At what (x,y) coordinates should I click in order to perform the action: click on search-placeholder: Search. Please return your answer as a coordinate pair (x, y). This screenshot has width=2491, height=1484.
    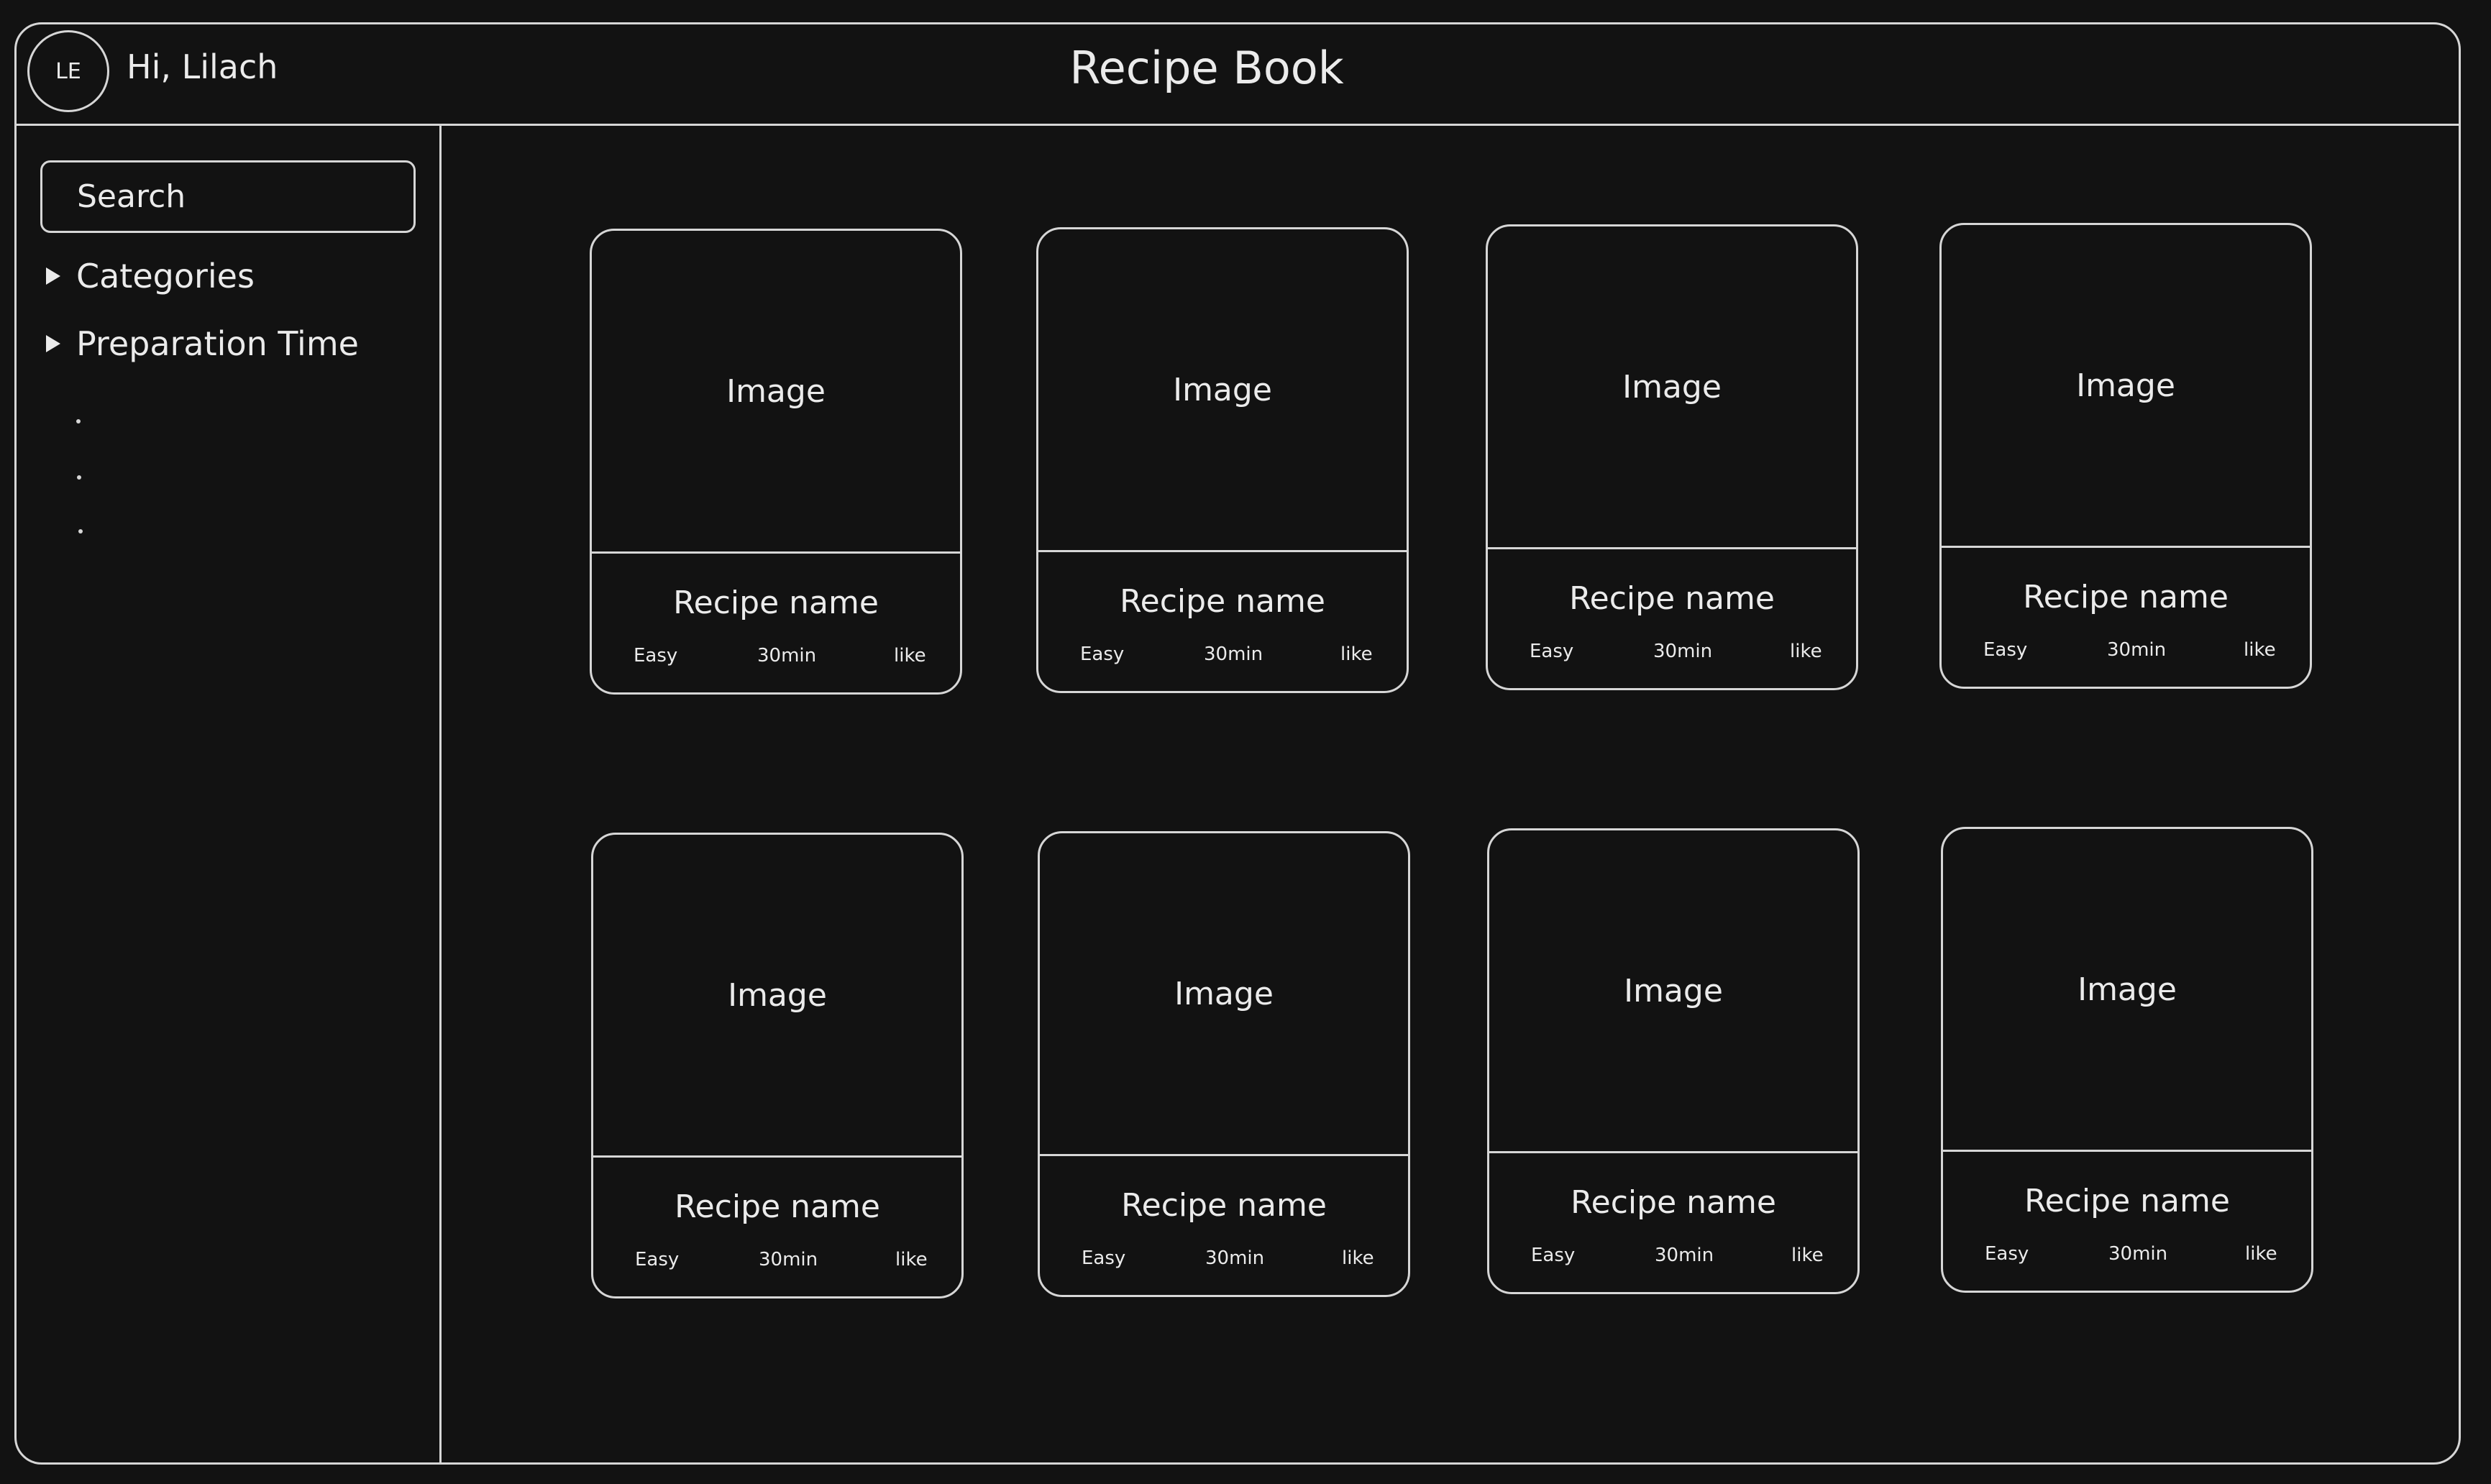
    Looking at the image, I should click on (131, 196).